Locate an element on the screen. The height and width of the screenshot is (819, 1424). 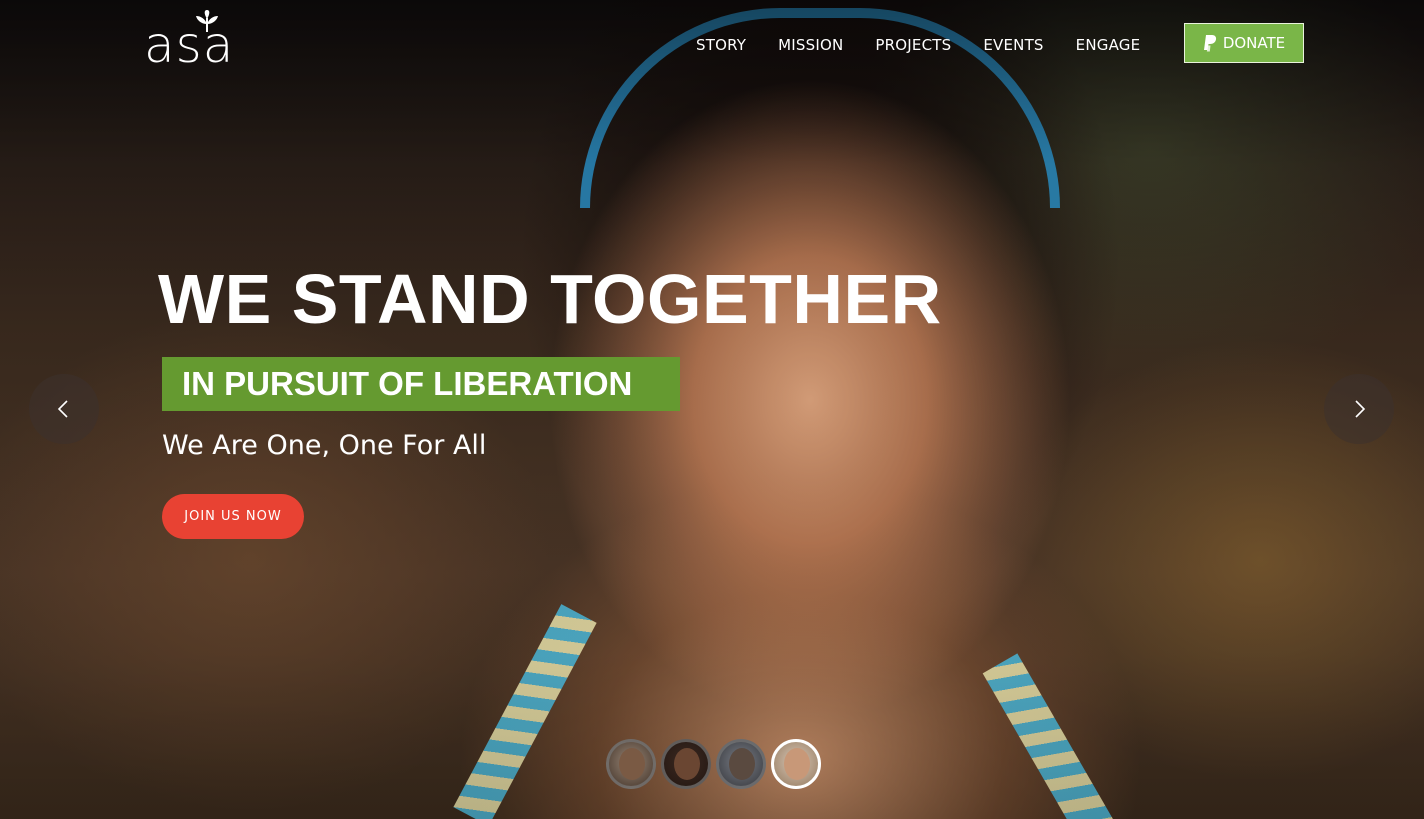
hero-tagline-banner: IN PURSUIT OF LIBERATION is located at coordinates (421, 384).